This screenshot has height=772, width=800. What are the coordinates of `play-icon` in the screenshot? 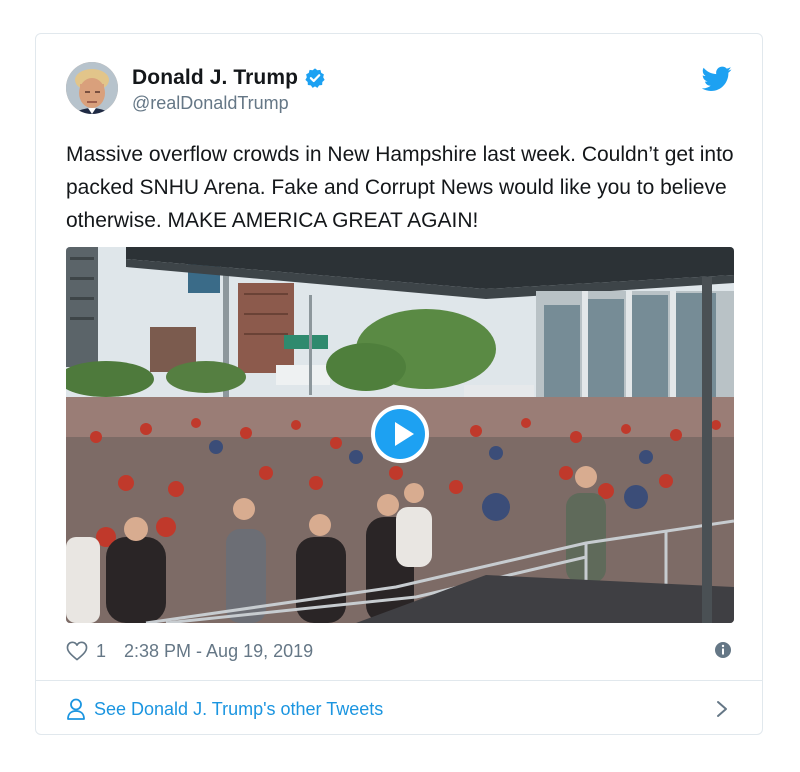 It's located at (404, 434).